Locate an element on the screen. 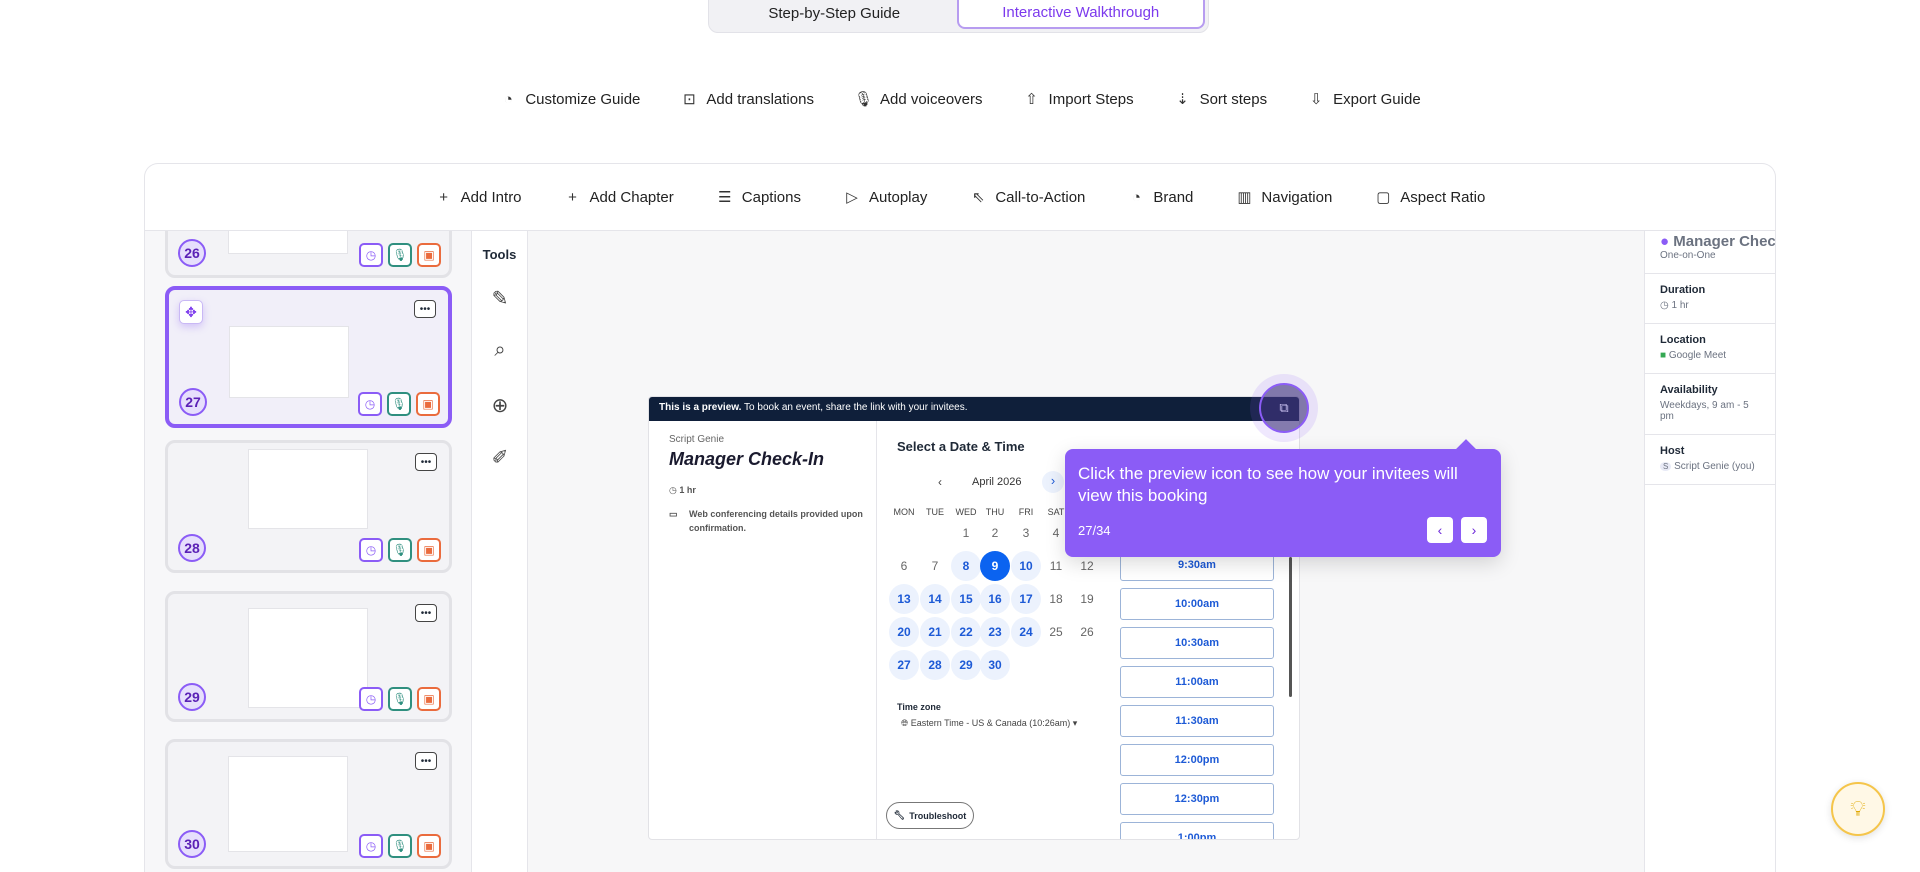 The height and width of the screenshot is (872, 1920). prev-month-icon: ‹ is located at coordinates (940, 482).